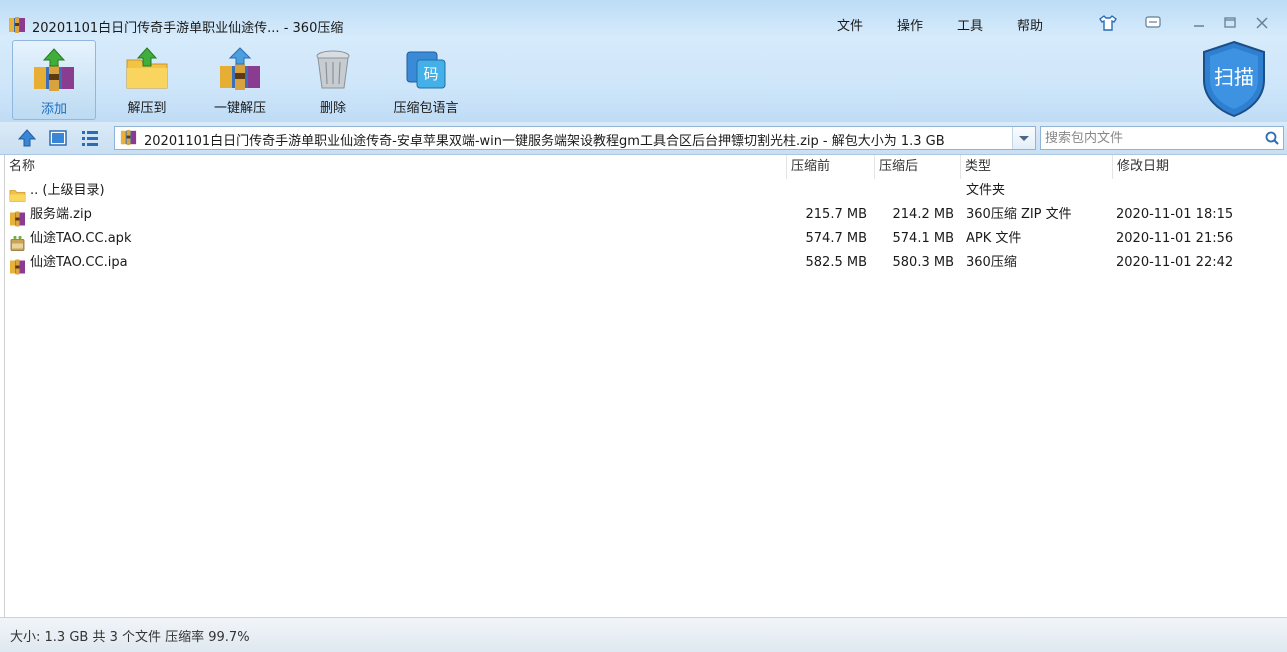  I want to click on feedback-icon, so click(1153, 23).